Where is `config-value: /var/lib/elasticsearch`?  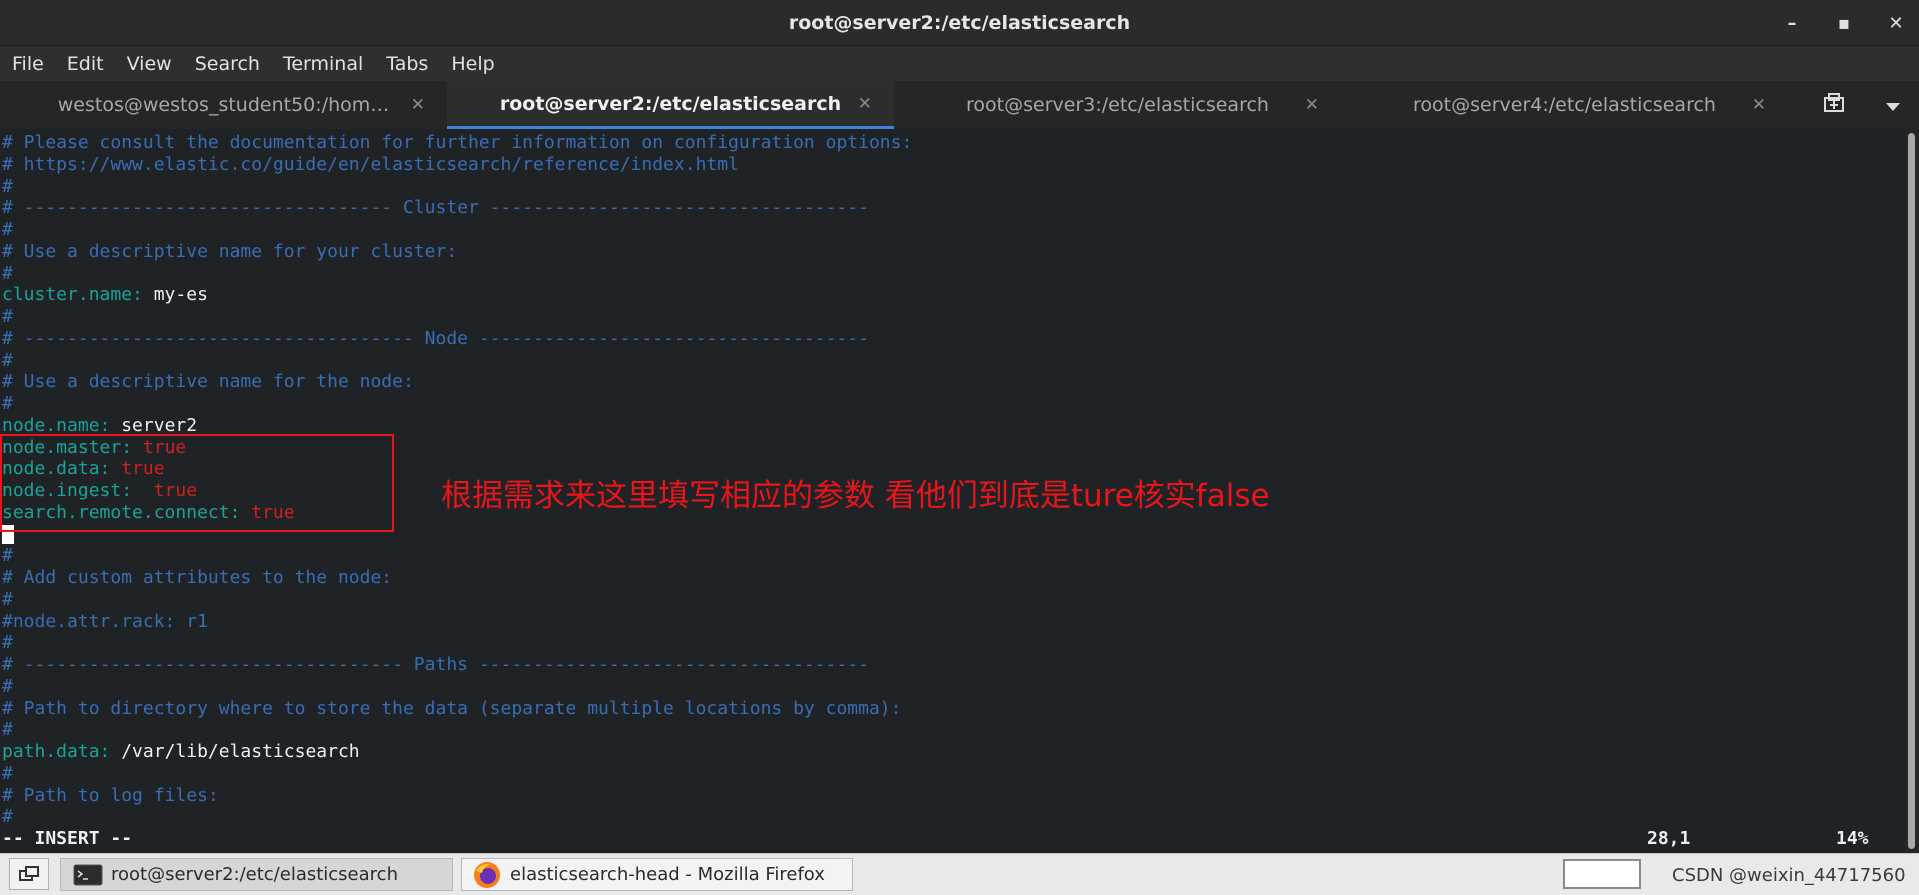 config-value: /var/lib/elasticsearch is located at coordinates (240, 751).